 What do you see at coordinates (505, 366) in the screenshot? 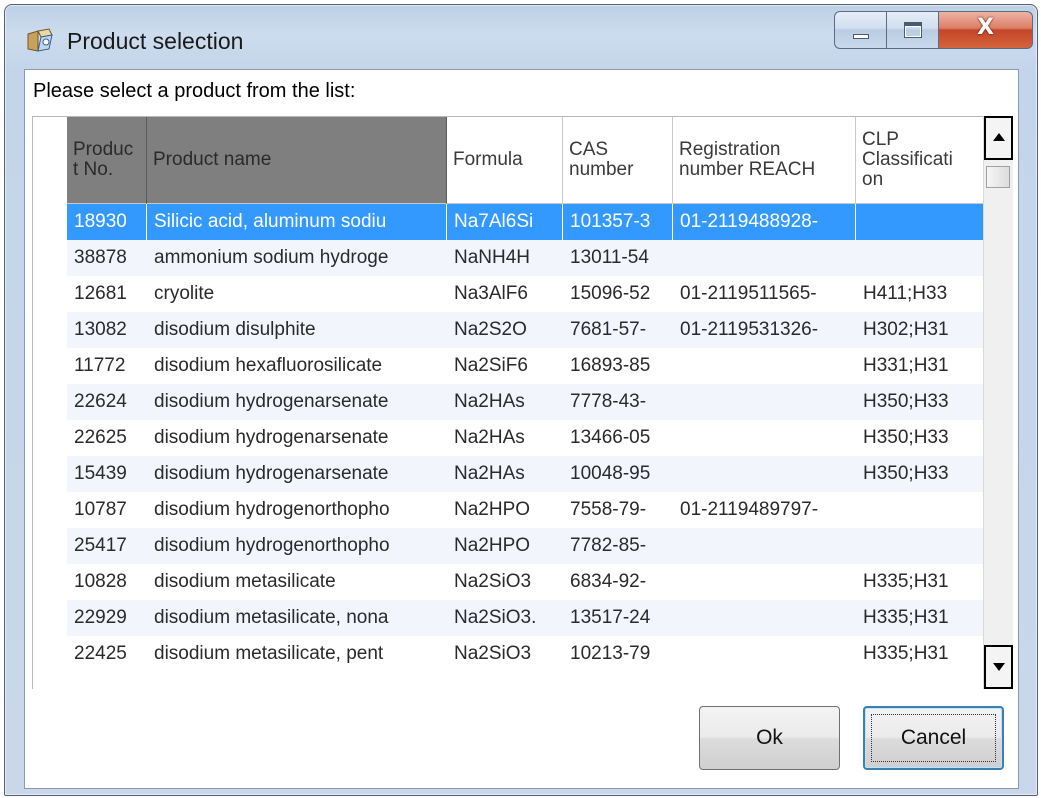
I see `cell-formula: Na2SiF6` at bounding box center [505, 366].